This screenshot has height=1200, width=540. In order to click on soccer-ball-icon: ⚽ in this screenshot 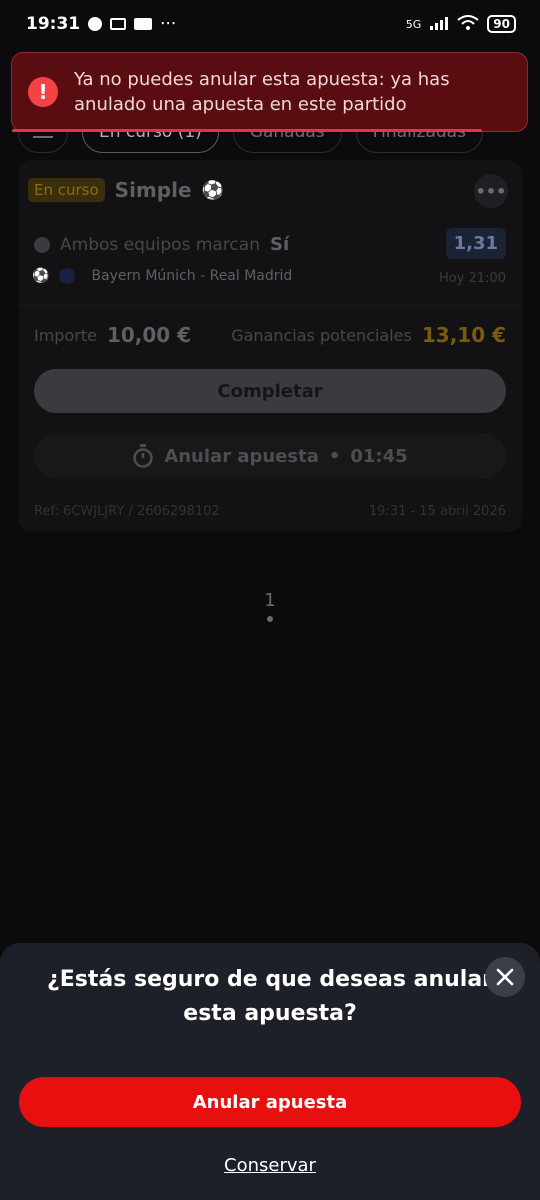, I will do `click(212, 190)`.